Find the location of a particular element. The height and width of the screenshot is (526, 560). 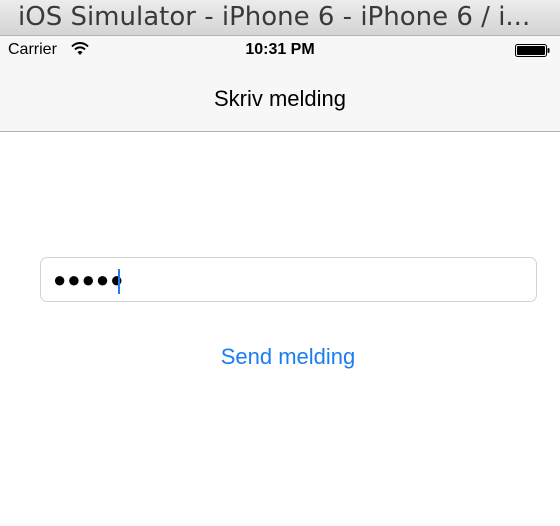

navigation-bar: Skriv melding is located at coordinates (280, 98).